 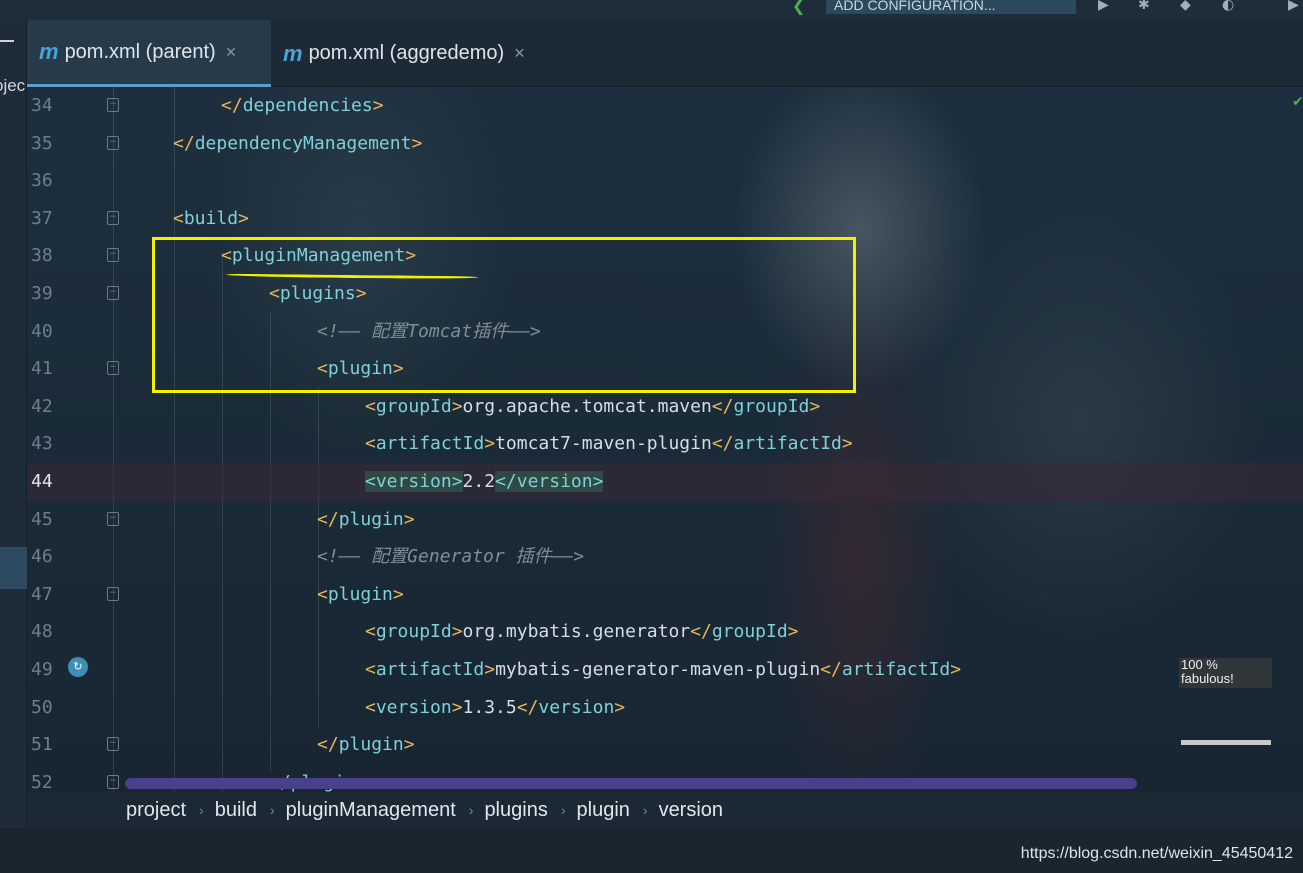 I want to click on code-text: <version>1.3.5</version>, so click(x=495, y=708).